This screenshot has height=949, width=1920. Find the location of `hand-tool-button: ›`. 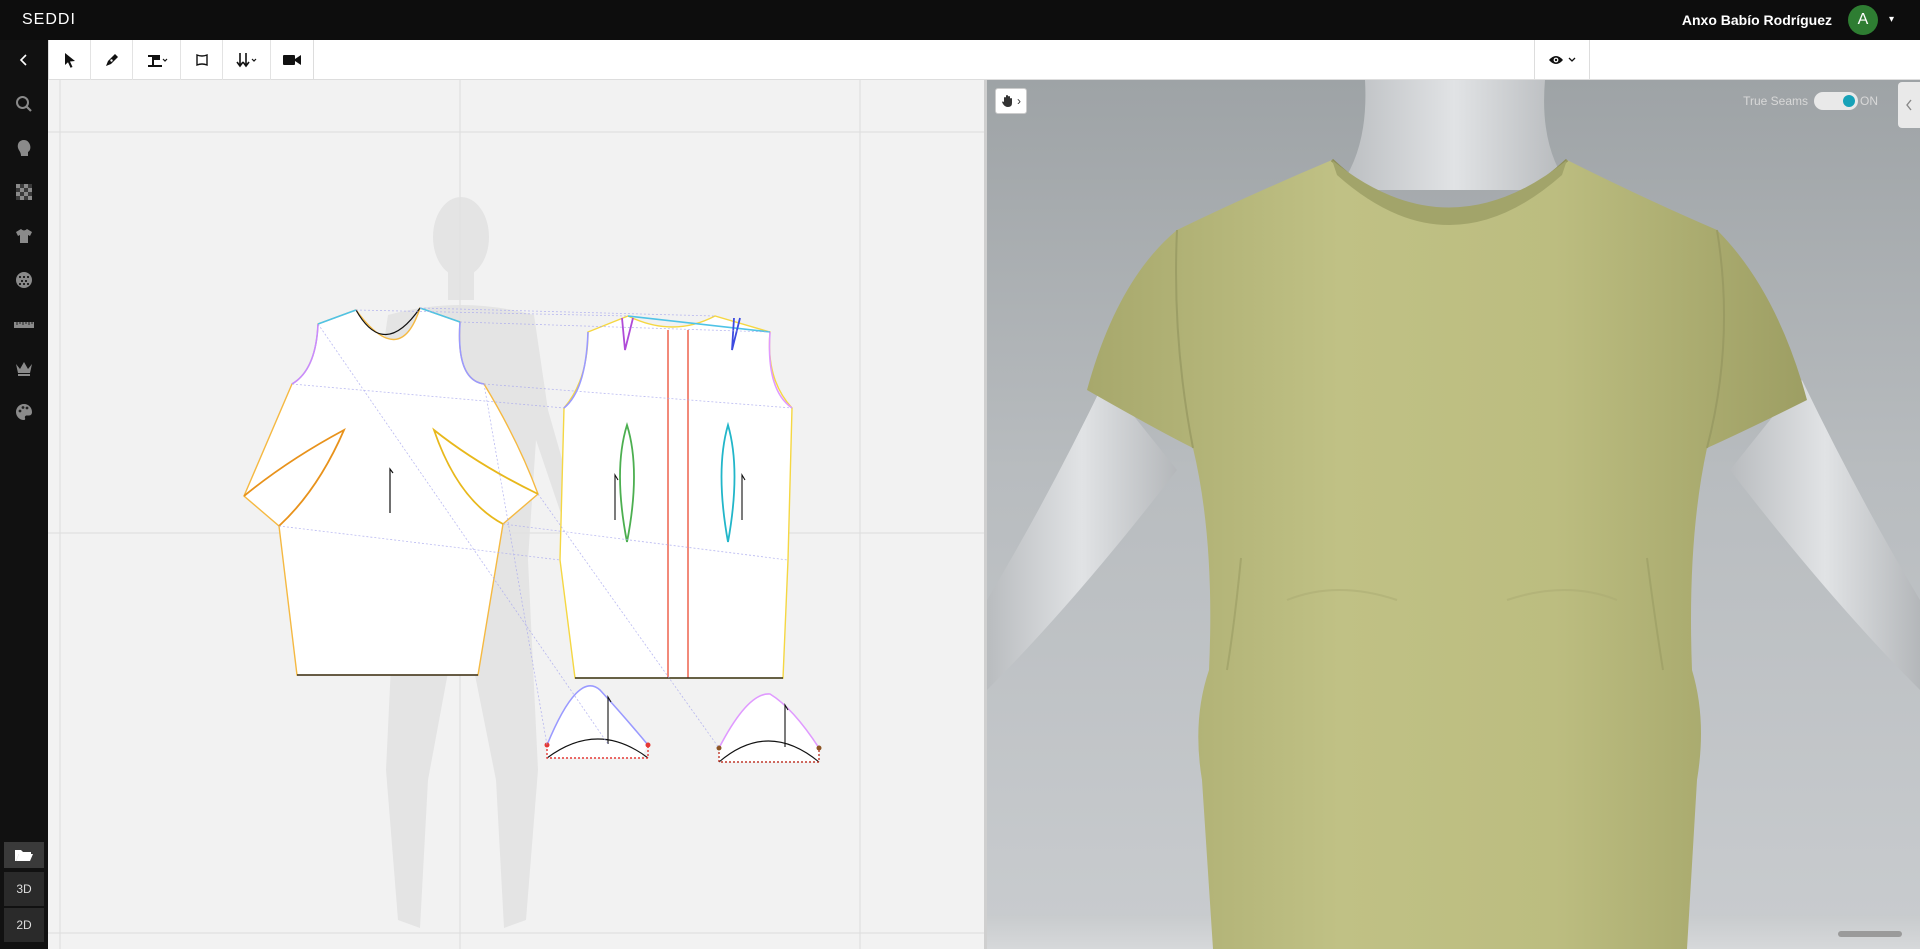

hand-tool-button: › is located at coordinates (1011, 101).